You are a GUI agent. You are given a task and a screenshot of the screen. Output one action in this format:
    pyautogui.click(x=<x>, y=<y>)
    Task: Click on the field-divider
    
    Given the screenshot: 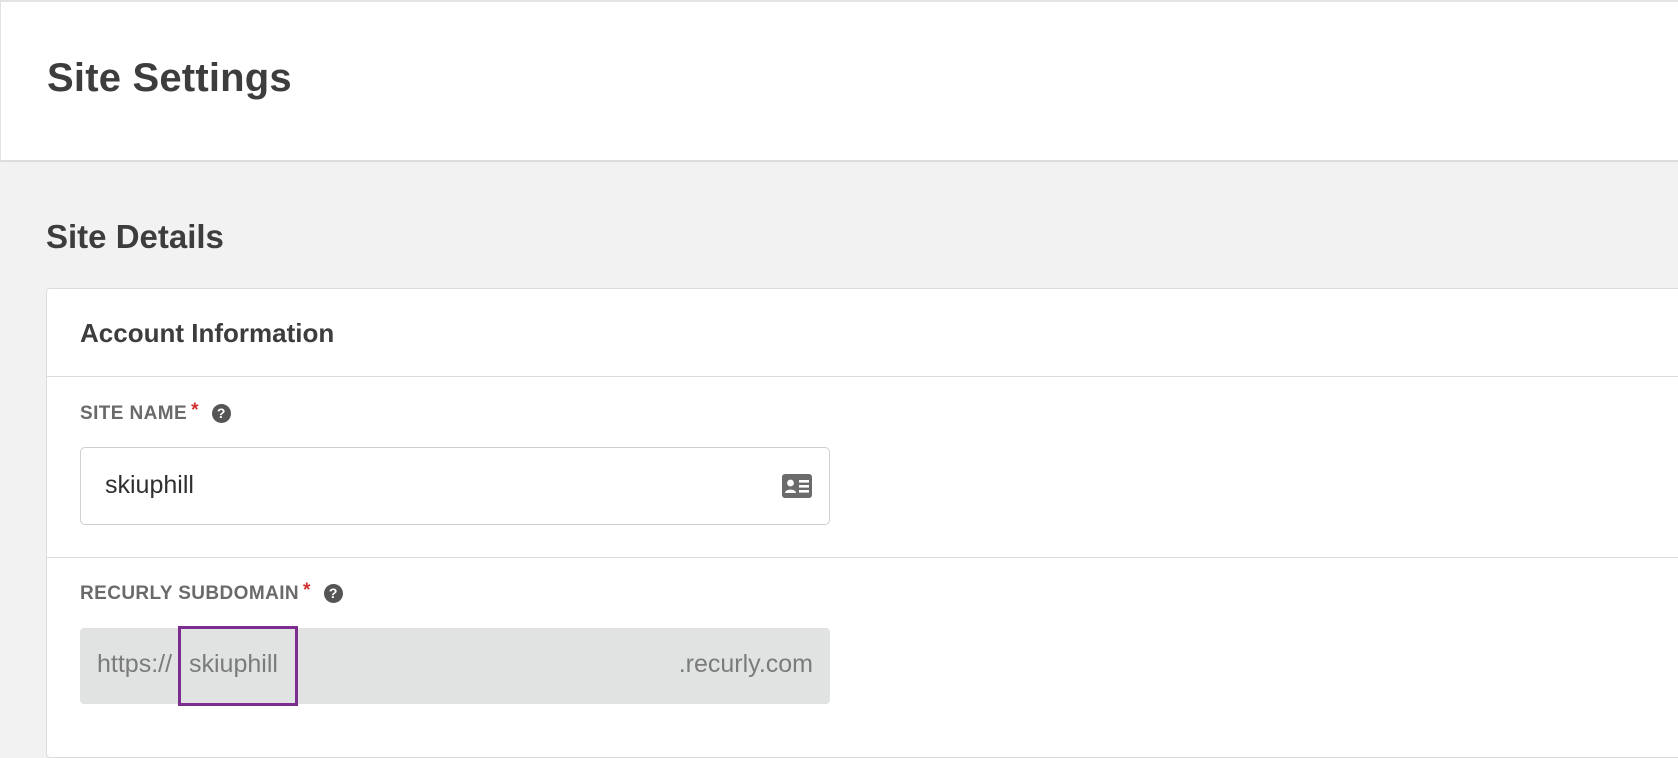 What is the action you would take?
    pyautogui.click(x=862, y=557)
    